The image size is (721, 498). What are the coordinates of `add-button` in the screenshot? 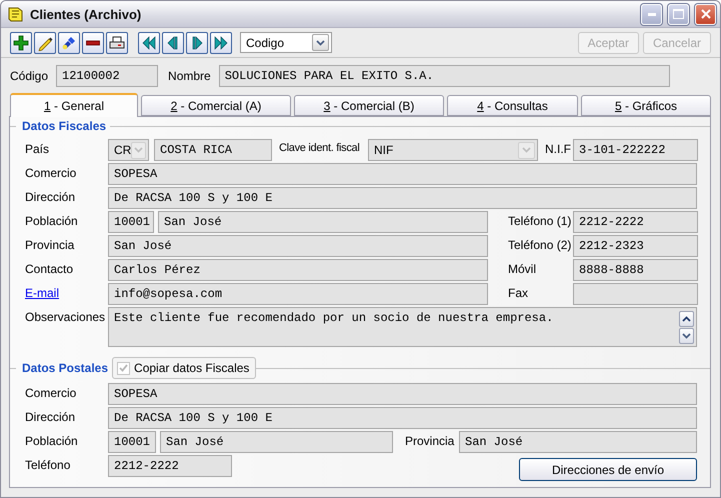 It's located at (21, 43).